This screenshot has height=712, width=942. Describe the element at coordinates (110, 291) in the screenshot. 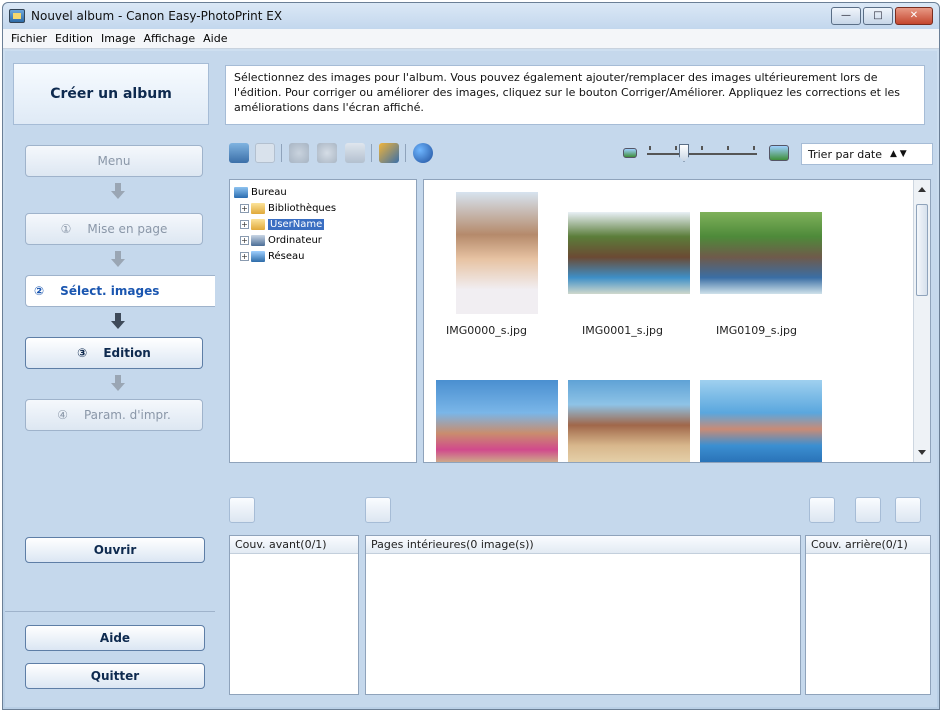

I see `step-select-images-label: Sélect. images` at that location.